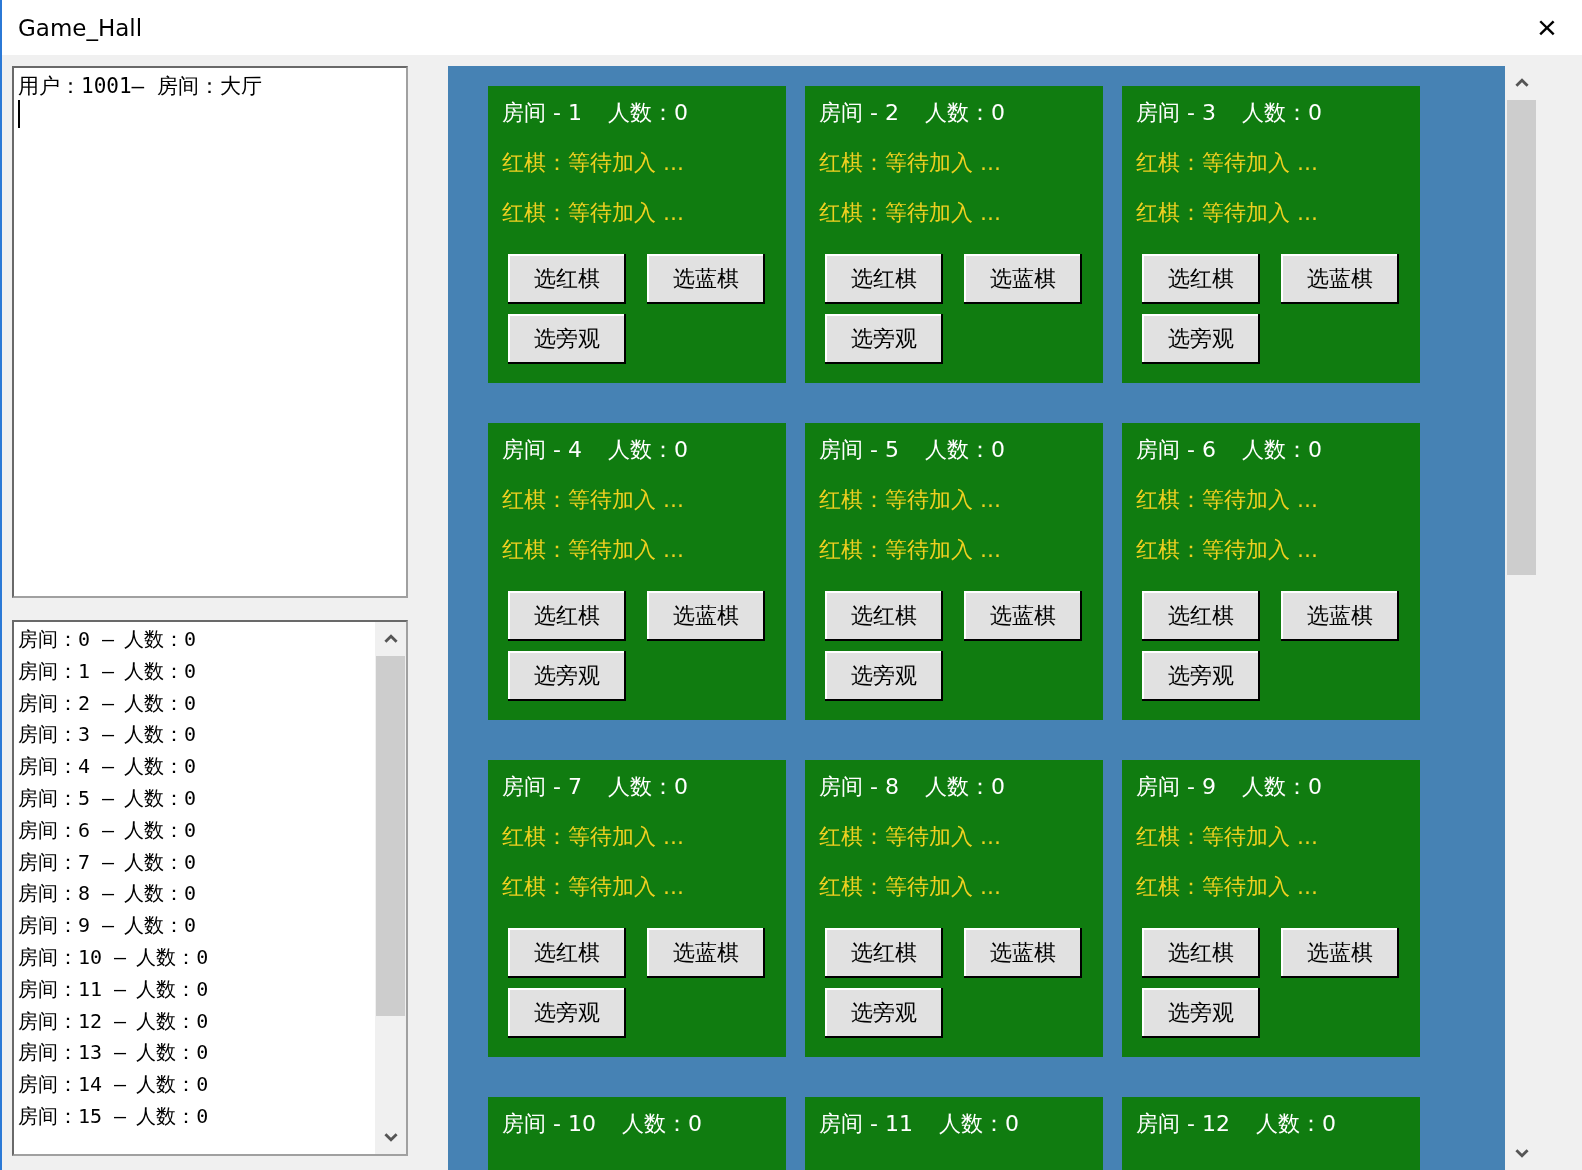 This screenshot has height=1170, width=1582. I want to click on room-title: 房间 - 3, so click(1176, 113).